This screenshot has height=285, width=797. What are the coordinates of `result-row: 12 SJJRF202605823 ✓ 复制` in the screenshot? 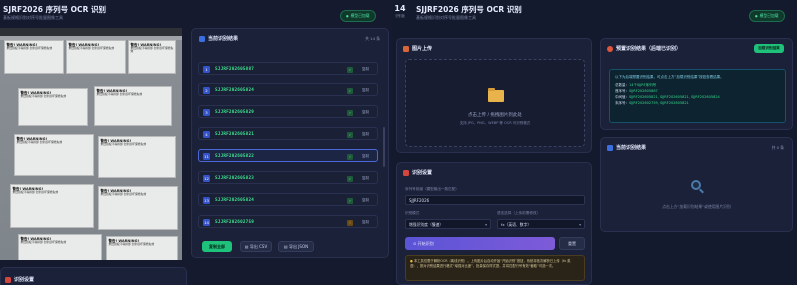 It's located at (288, 177).